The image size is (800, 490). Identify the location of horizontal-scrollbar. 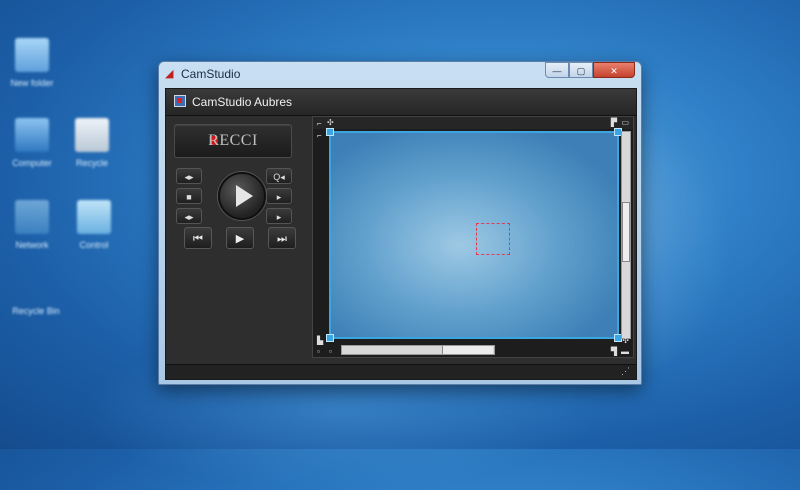
(418, 350).